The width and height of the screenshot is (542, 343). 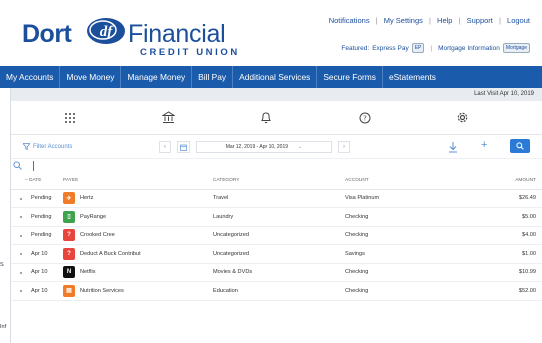 I want to click on transaction-date-cell: Apr 10, so click(x=37, y=254).